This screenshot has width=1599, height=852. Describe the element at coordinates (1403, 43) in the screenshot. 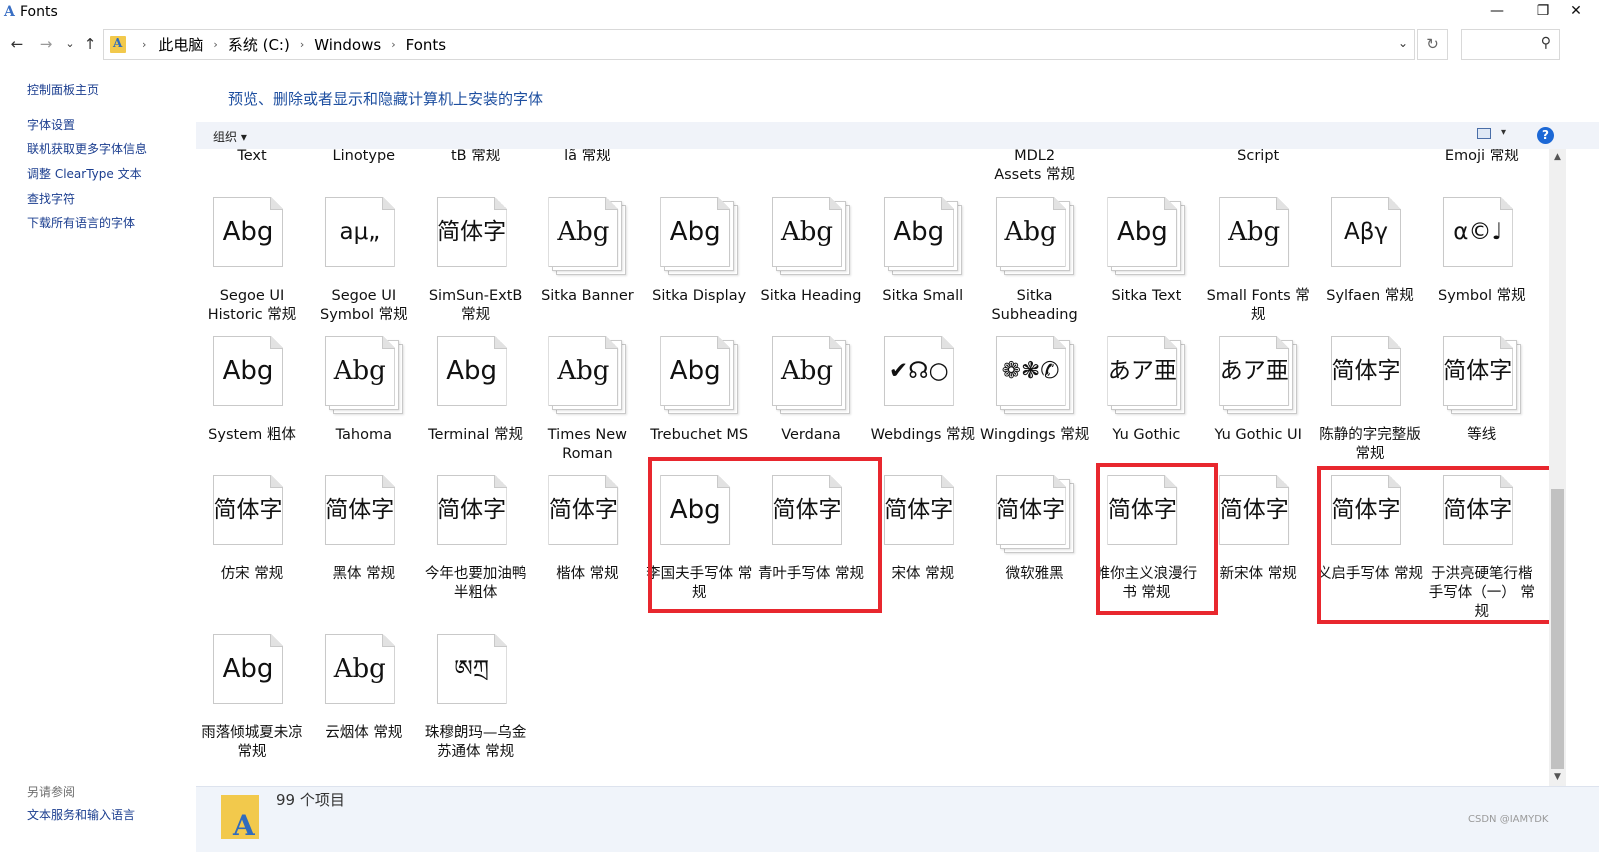

I see `address-history-dropdown-icon: ⌄` at that location.